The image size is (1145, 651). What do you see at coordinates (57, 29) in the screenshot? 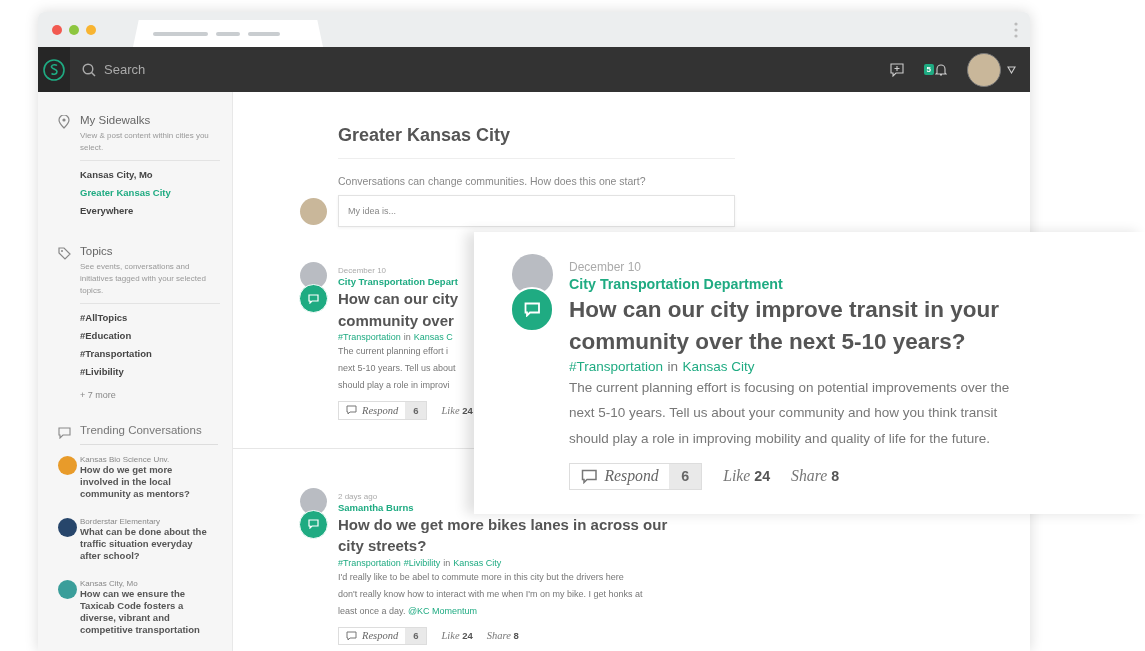
I see `close-window-button` at bounding box center [57, 29].